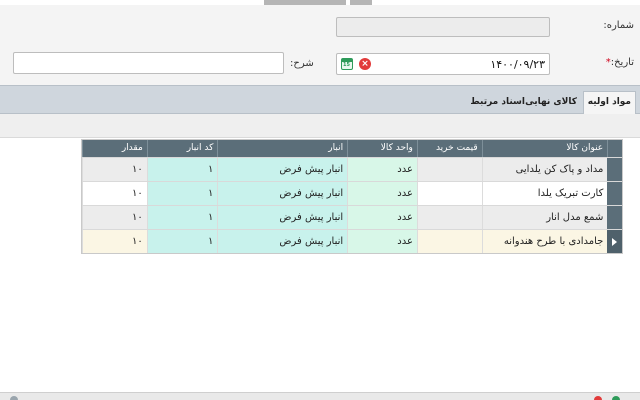 This screenshot has width=640, height=400. What do you see at coordinates (497, 103) in the screenshot?
I see `tab-related-documents: اسناد مرتبط` at bounding box center [497, 103].